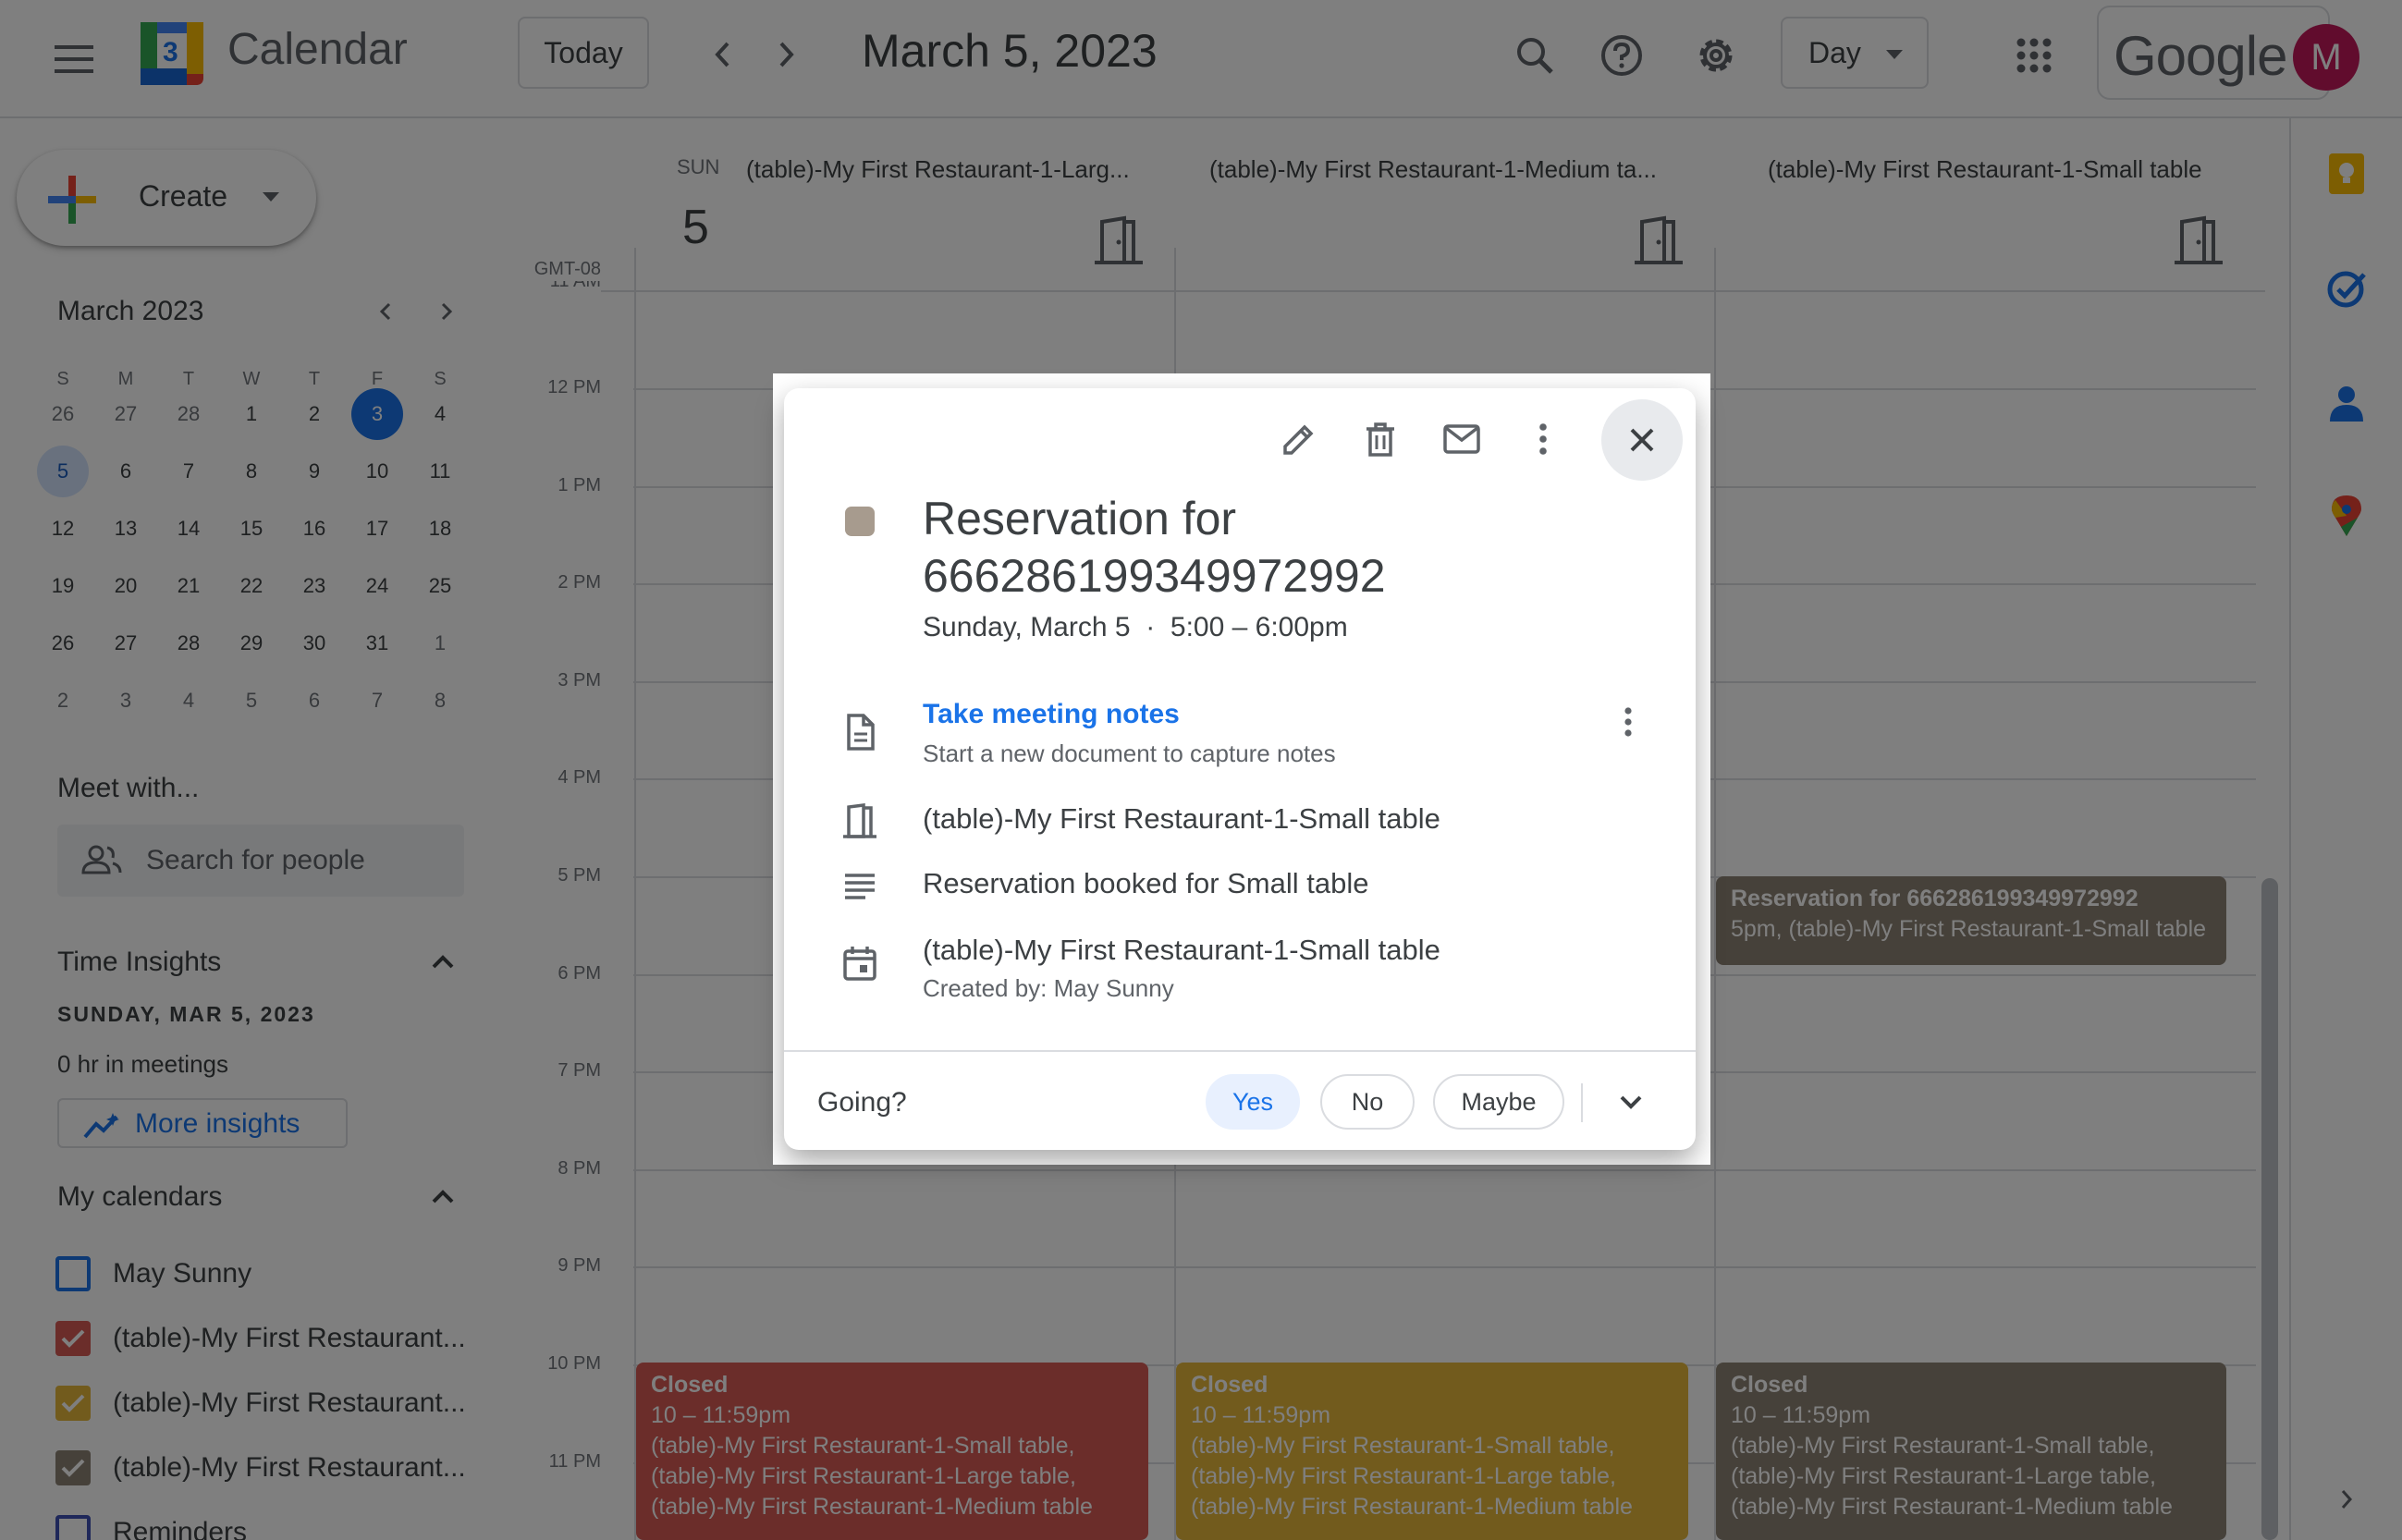  Describe the element at coordinates (861, 732) in the screenshot. I see `document-notes-icon` at that location.